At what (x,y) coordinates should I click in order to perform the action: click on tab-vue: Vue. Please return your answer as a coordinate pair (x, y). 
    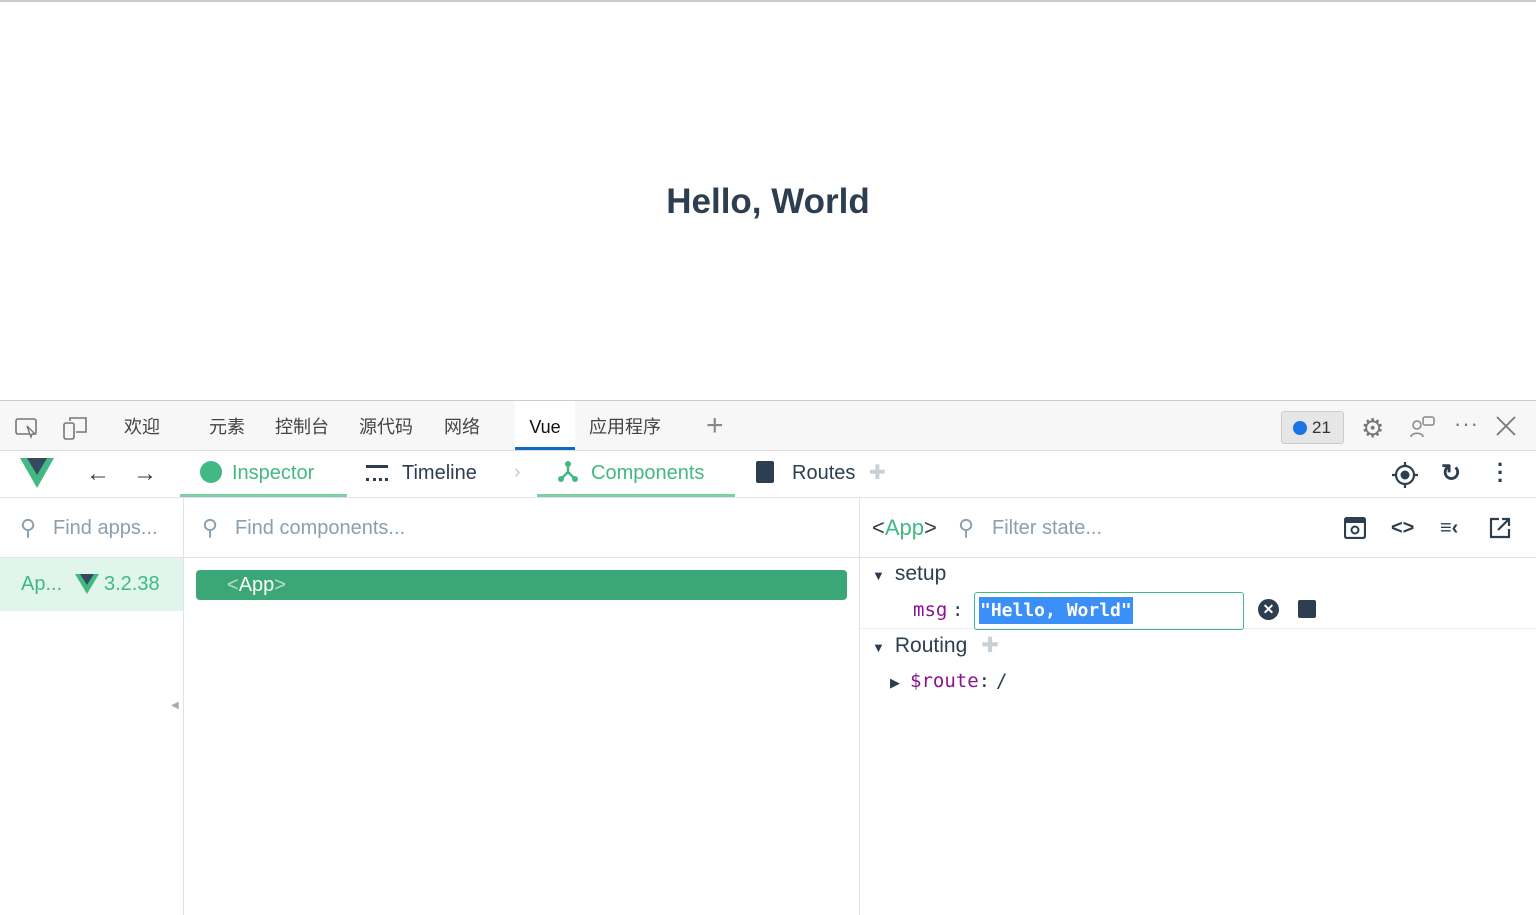
    Looking at the image, I should click on (545, 425).